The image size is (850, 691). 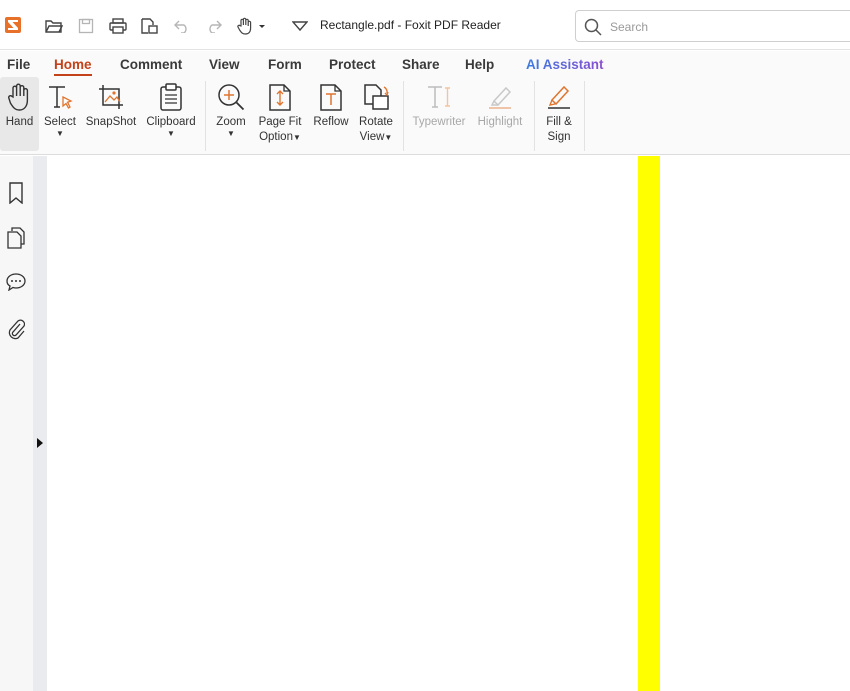 I want to click on customize-icon, so click(x=300, y=26).